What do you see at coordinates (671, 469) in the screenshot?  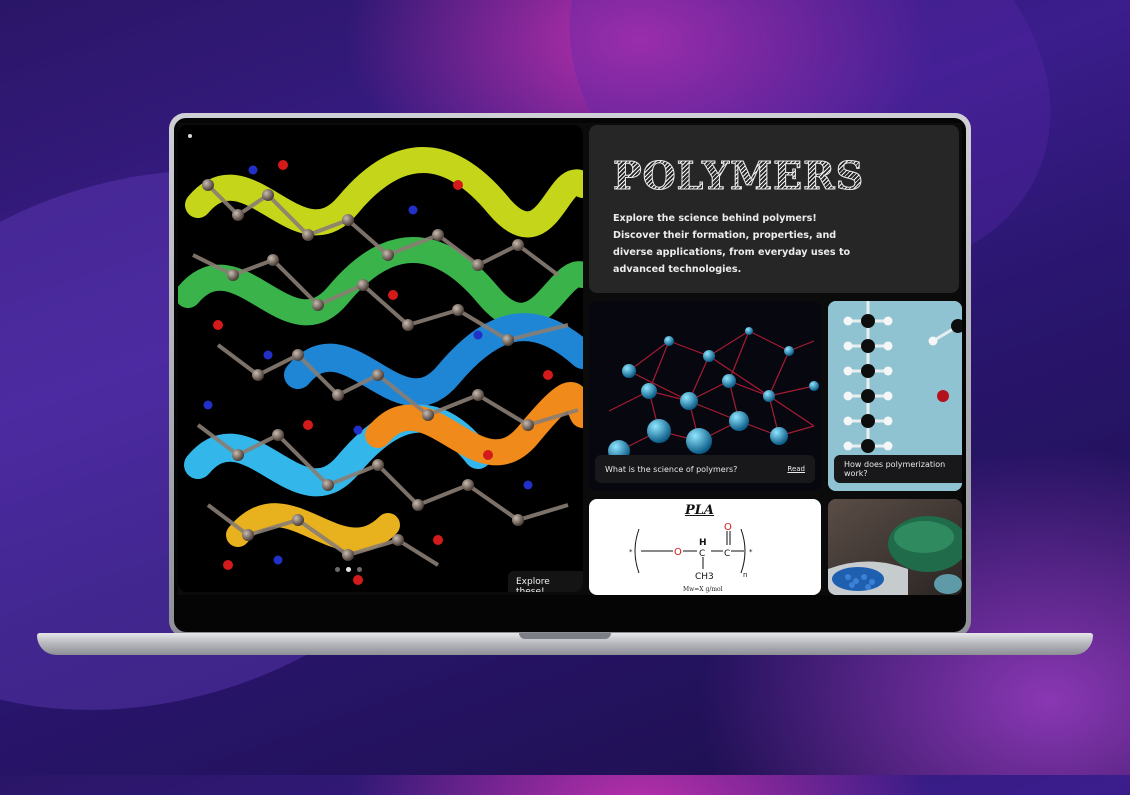 I see `card-caption-text: What is the science of polymers?` at bounding box center [671, 469].